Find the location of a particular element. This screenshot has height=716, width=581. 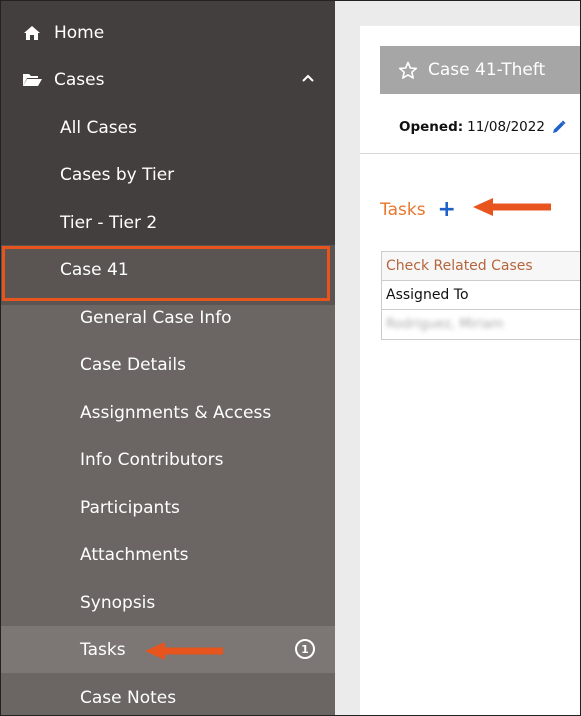

sidebar-item-label: Cases by Tier is located at coordinates (117, 174).